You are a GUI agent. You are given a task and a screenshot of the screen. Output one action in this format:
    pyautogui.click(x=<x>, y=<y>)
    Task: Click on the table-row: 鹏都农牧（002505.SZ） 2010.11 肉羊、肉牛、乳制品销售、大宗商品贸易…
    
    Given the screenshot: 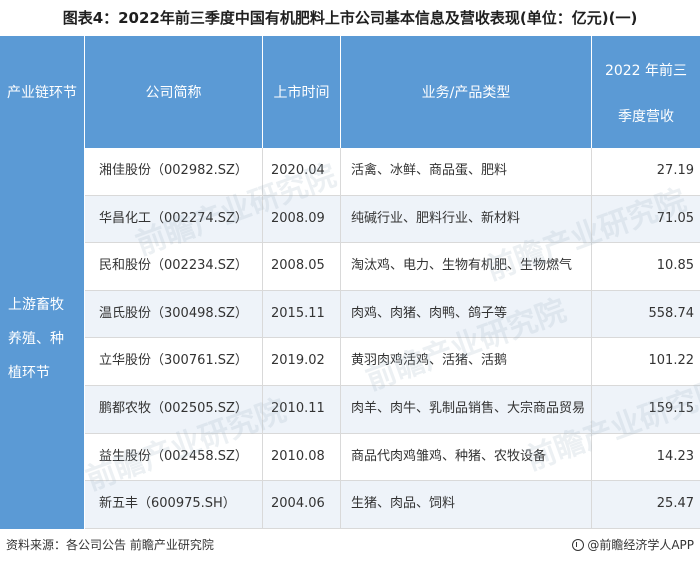 What is the action you would take?
    pyautogui.click(x=392, y=410)
    